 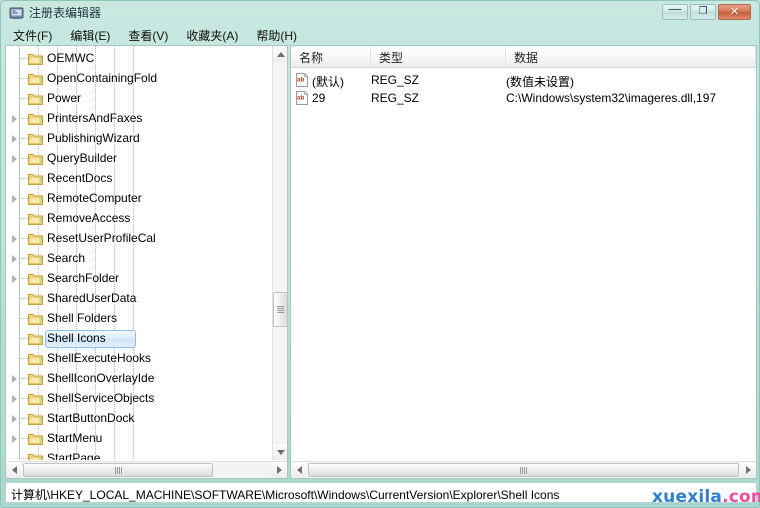 I want to click on tree-item-shell-icons: Shell Icons, so click(x=139, y=339).